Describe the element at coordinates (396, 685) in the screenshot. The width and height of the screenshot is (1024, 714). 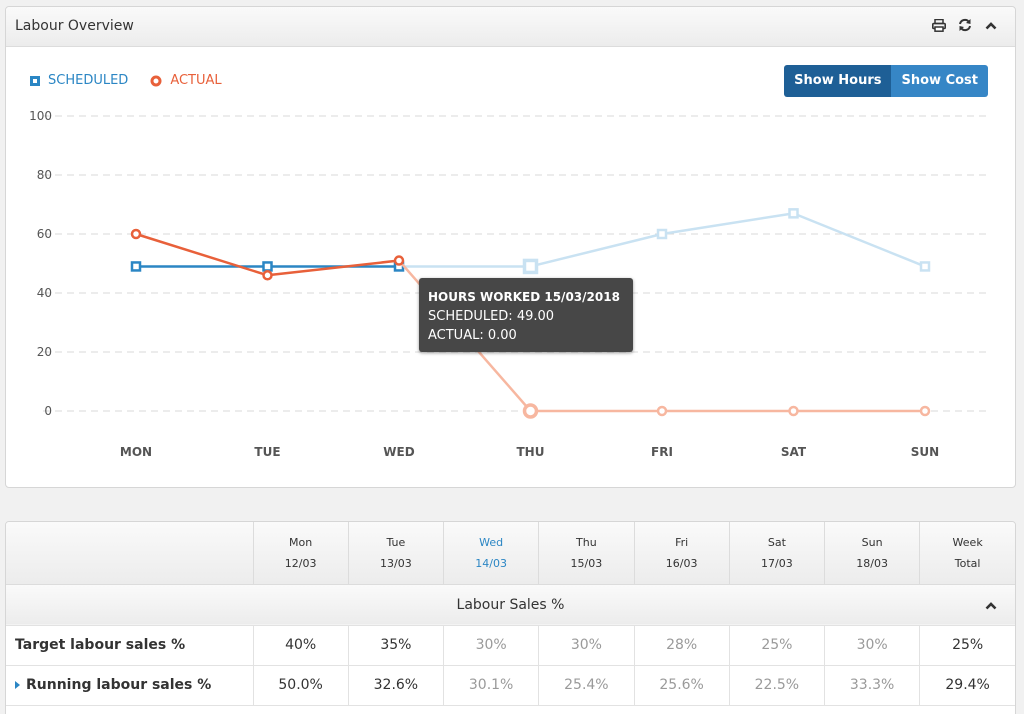
I see `table-cell: 32.6%` at that location.